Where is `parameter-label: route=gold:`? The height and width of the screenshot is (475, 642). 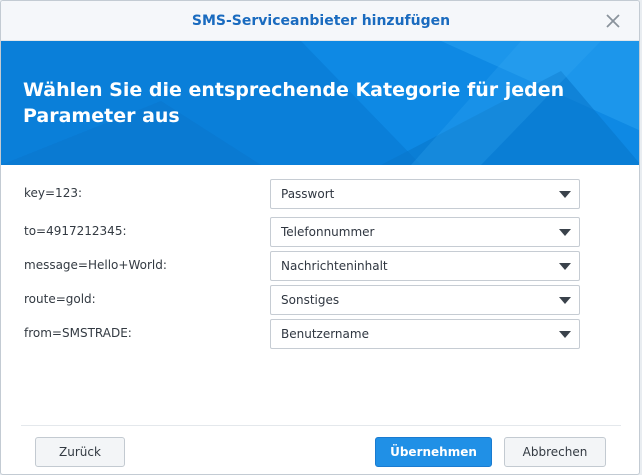 parameter-label: route=gold: is located at coordinates (60, 299).